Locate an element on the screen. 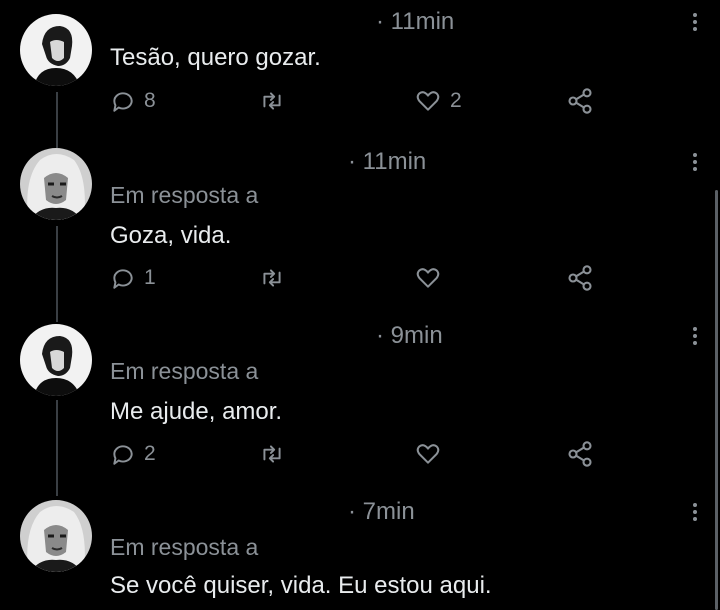 The image size is (720, 610). reply-count: 8 is located at coordinates (150, 100).